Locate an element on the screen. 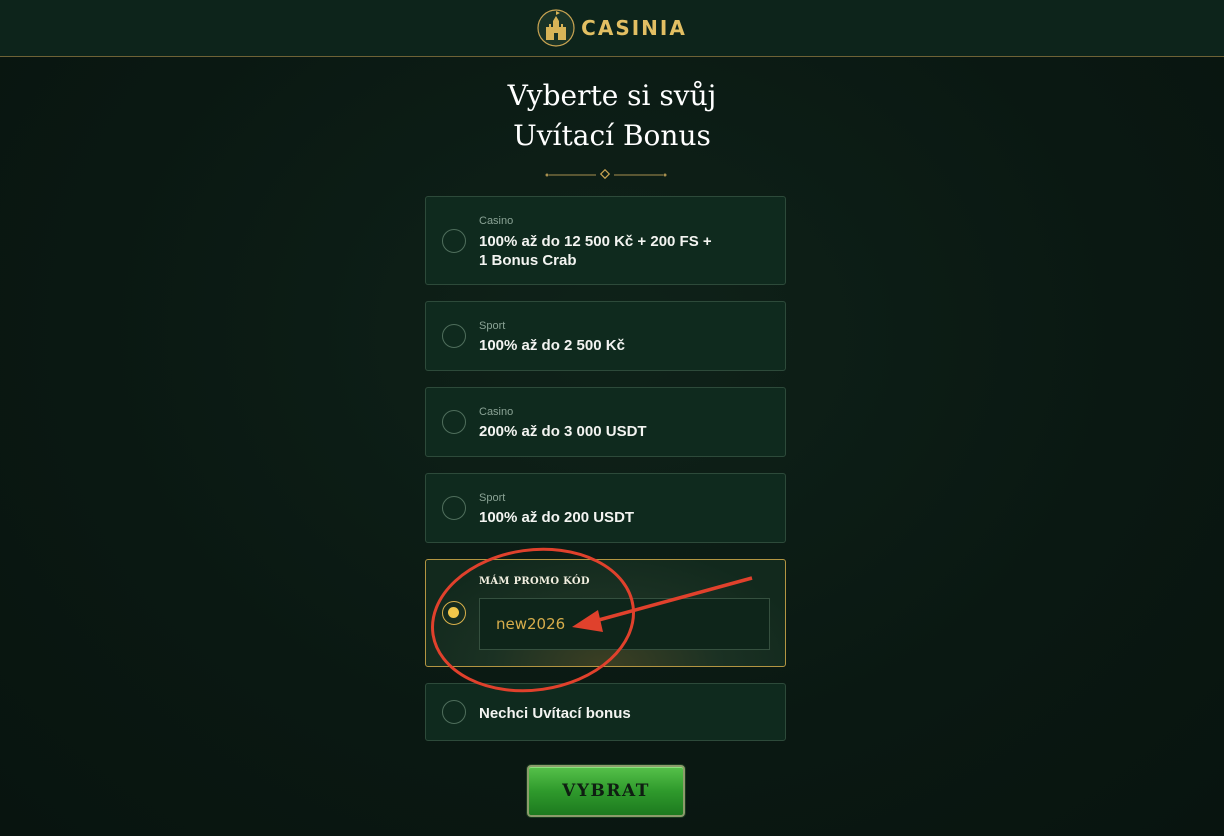  option-title-line-1: 100% až do 12 500 Kč + 200 FS + is located at coordinates (595, 241).